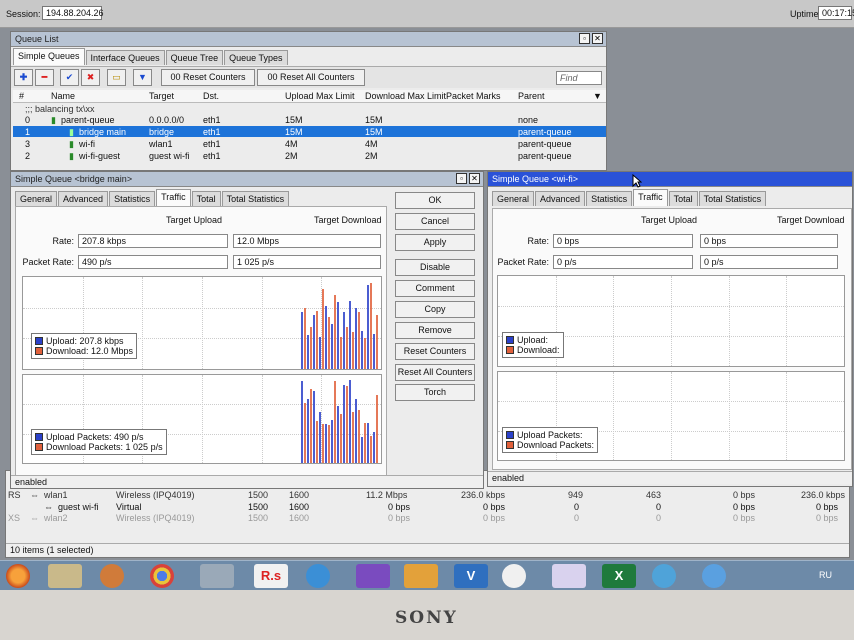 The width and height of the screenshot is (854, 640). Describe the element at coordinates (510, 445) in the screenshot. I see `download-packets-swatch` at that location.